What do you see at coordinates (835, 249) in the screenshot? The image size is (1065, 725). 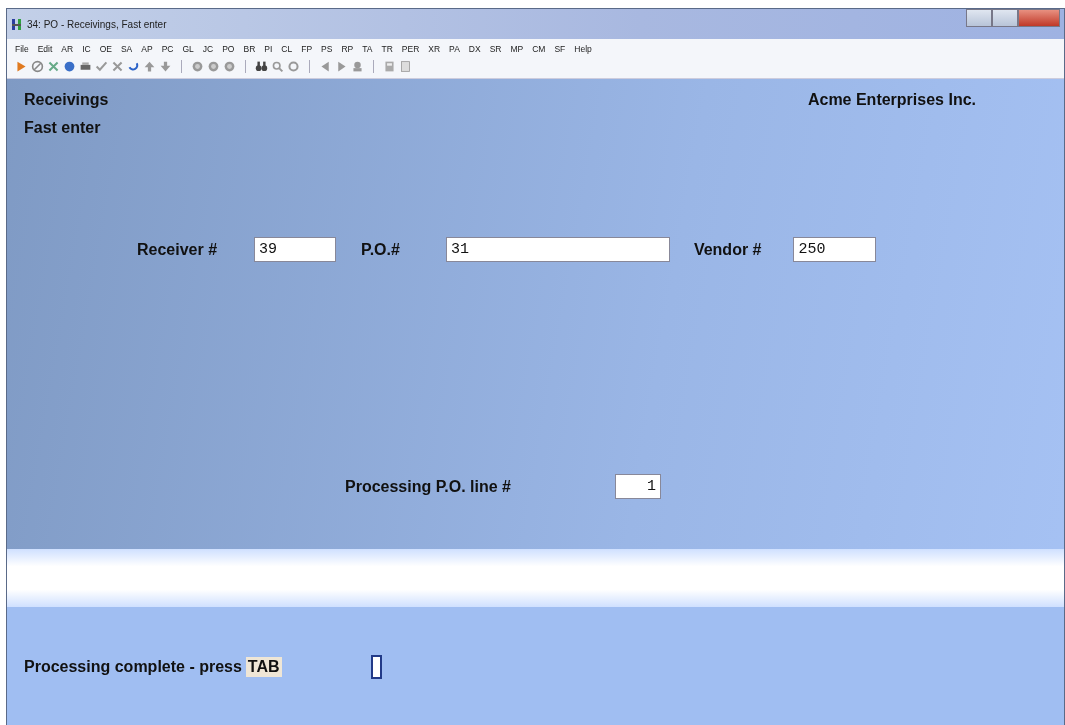 I see `input-field: 250` at bounding box center [835, 249].